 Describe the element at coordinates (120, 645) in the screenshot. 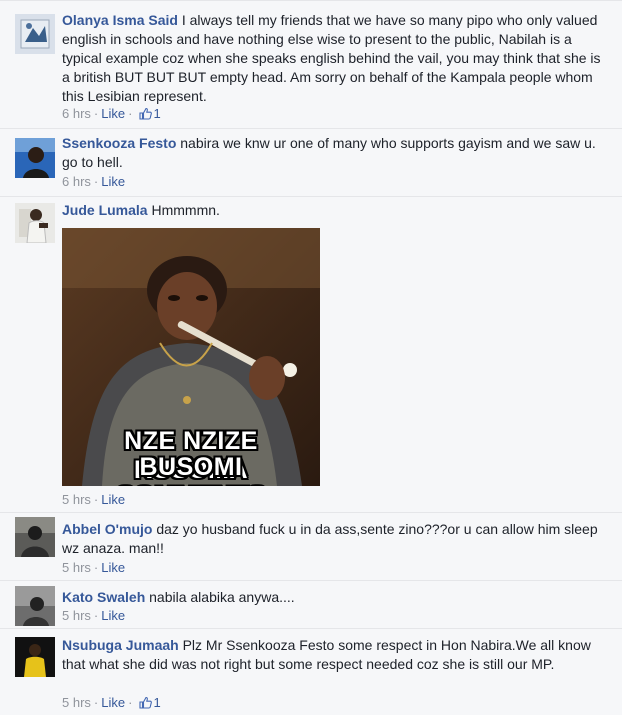

I see `author-link: Nsubuga Jumaah` at that location.